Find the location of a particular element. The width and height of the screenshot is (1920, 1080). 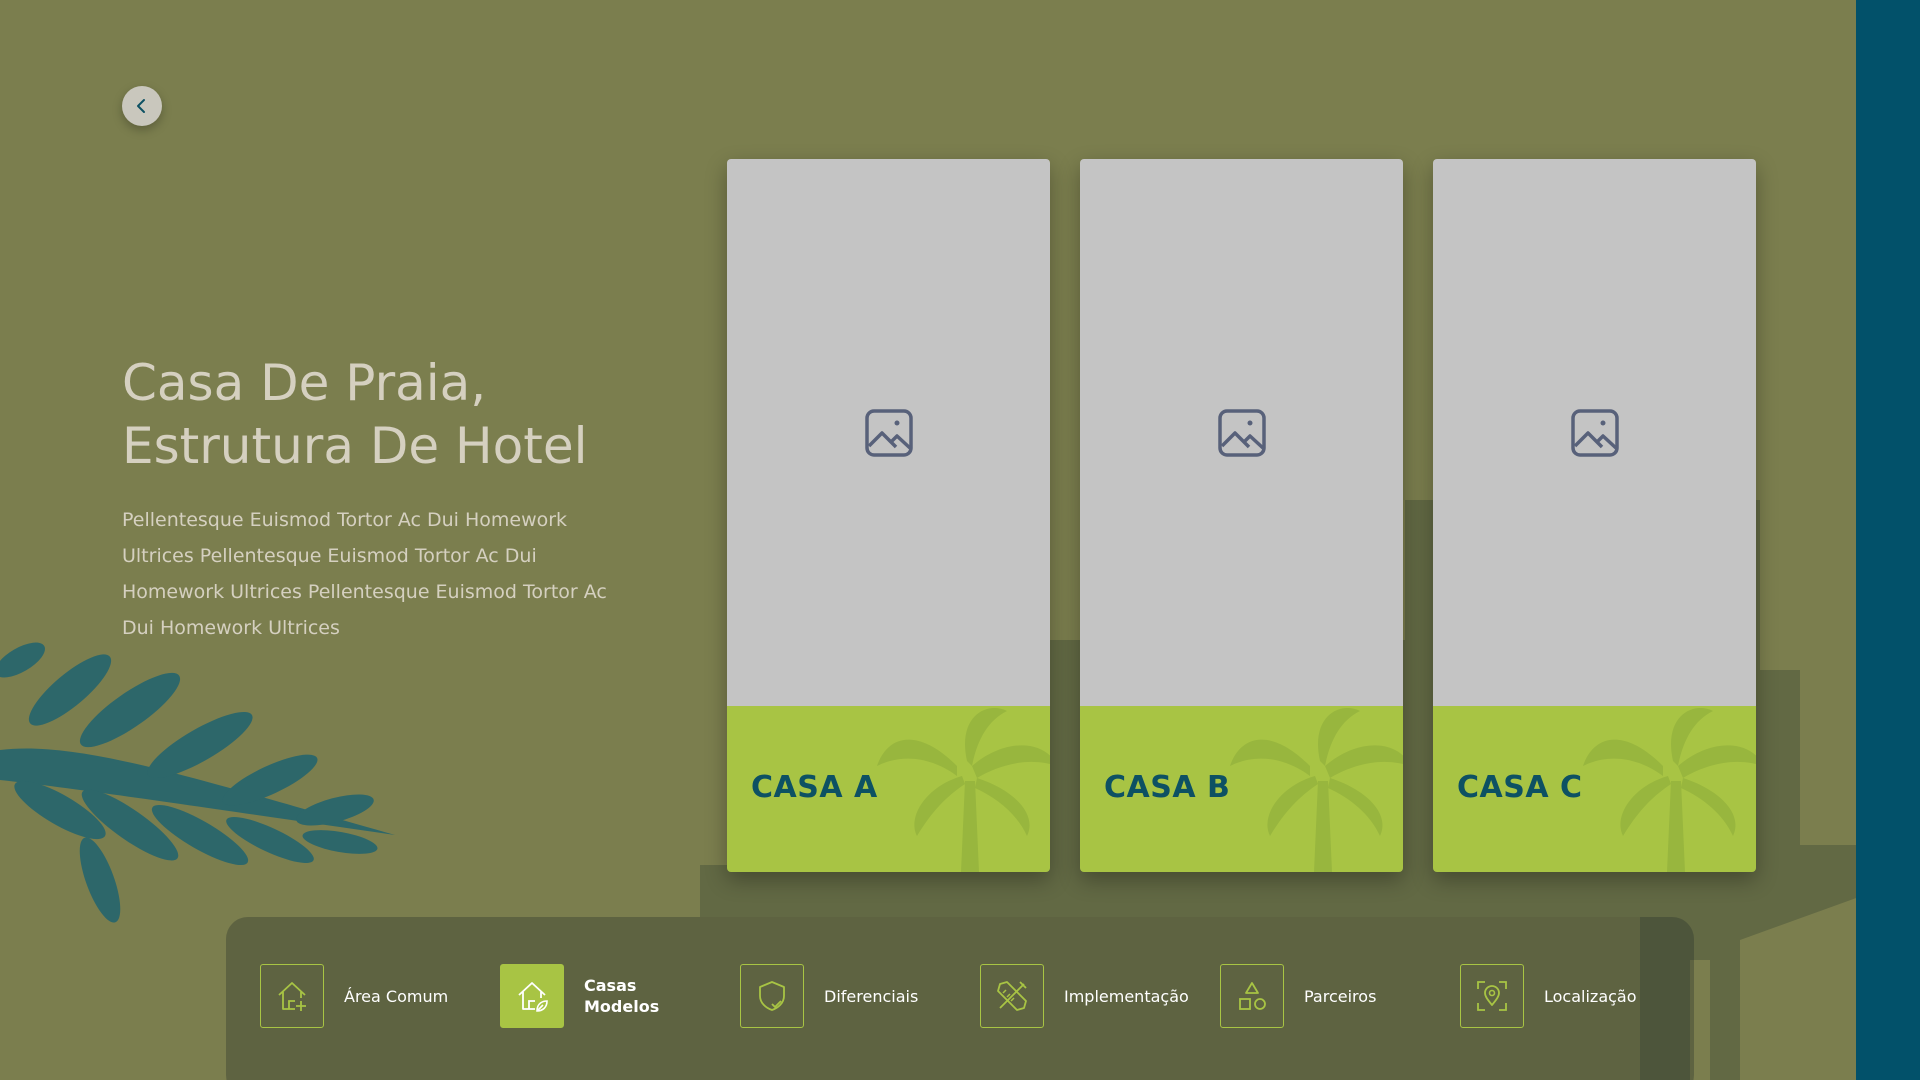

tools-icon is located at coordinates (1012, 996).